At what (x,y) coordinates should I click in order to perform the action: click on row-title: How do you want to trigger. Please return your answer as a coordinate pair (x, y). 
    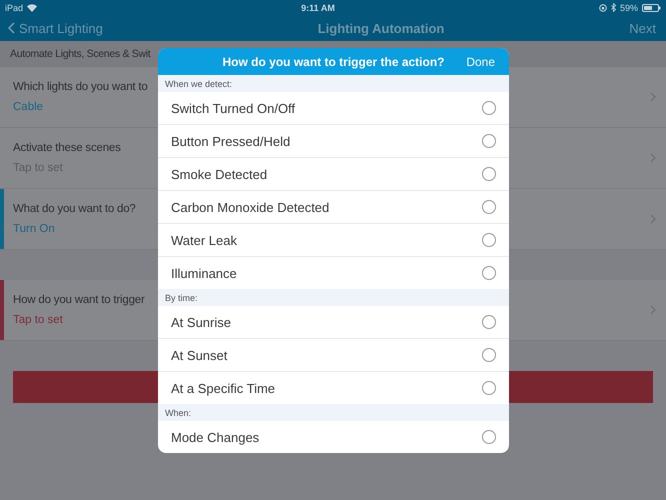
    Looking at the image, I should click on (79, 300).